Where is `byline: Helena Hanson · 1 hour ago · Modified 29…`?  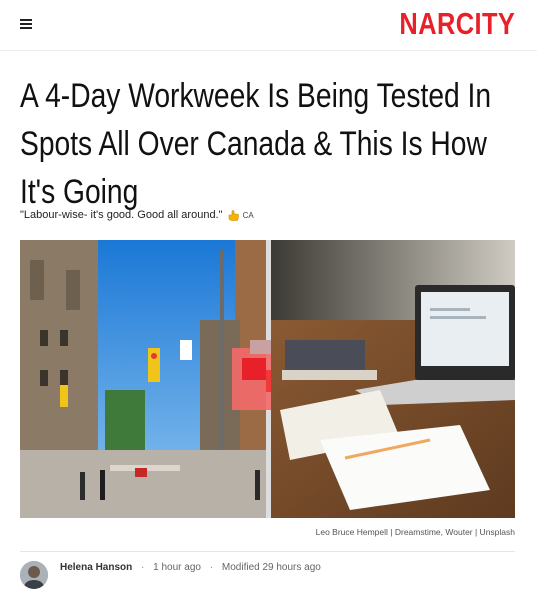
byline: Helena Hanson · 1 hour ago · Modified 29… is located at coordinates (267, 574).